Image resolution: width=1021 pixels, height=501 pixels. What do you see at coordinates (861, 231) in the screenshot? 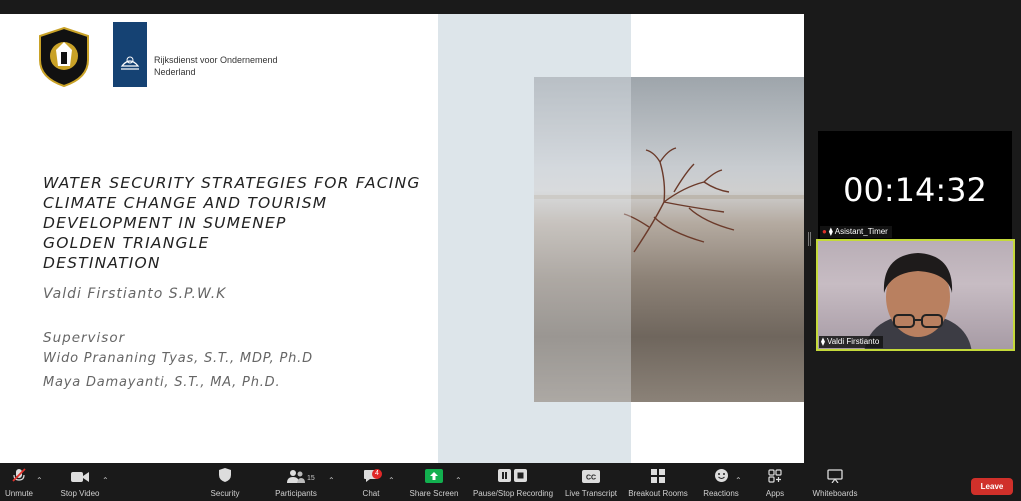
I see `participant-name: Asistant_Timer` at bounding box center [861, 231].